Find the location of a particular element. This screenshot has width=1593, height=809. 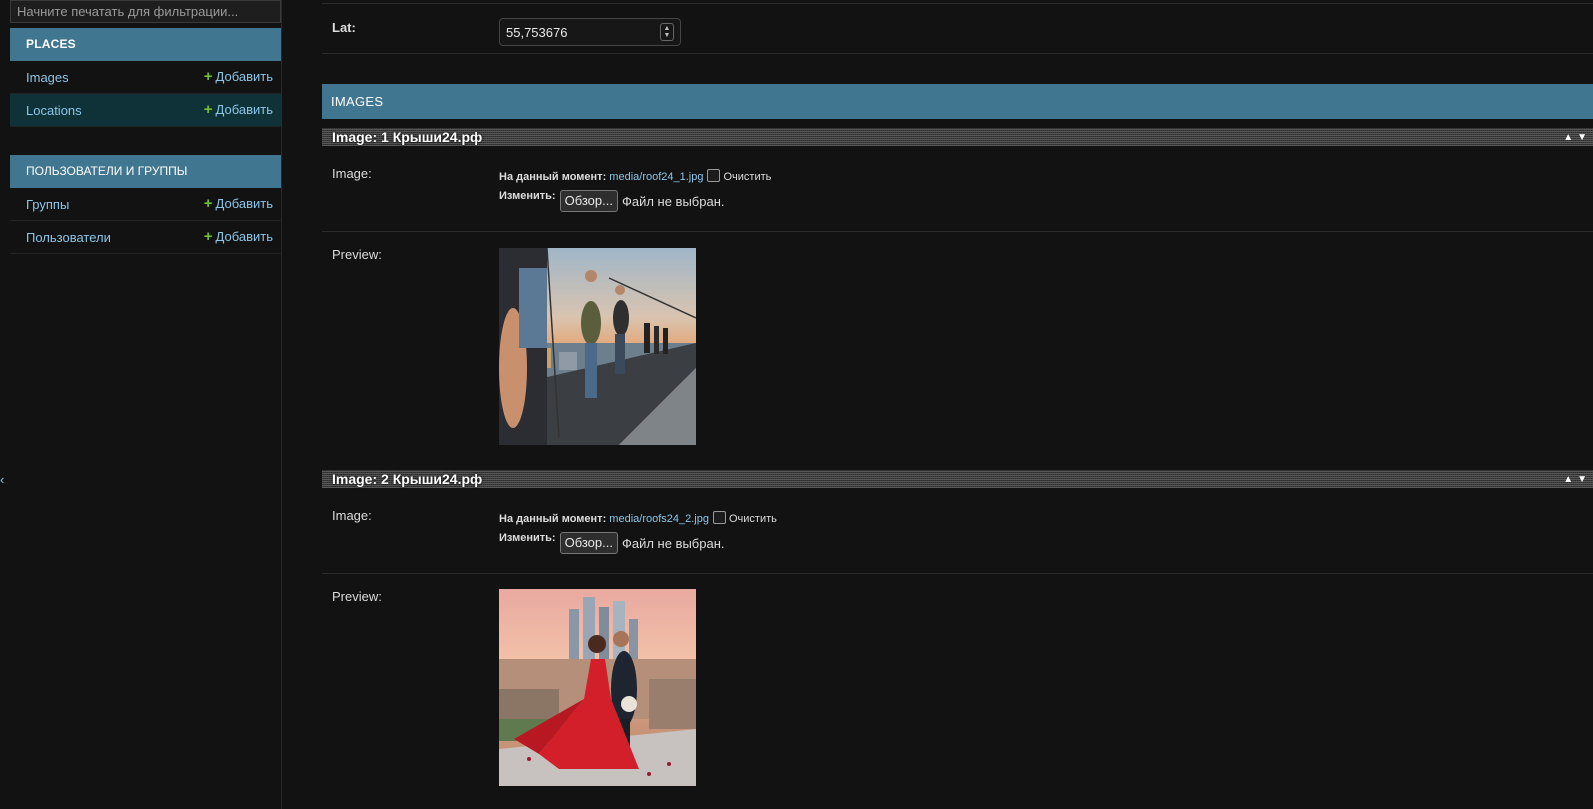

current-file-link: media/roofs24_2.jpg is located at coordinates (659, 519).